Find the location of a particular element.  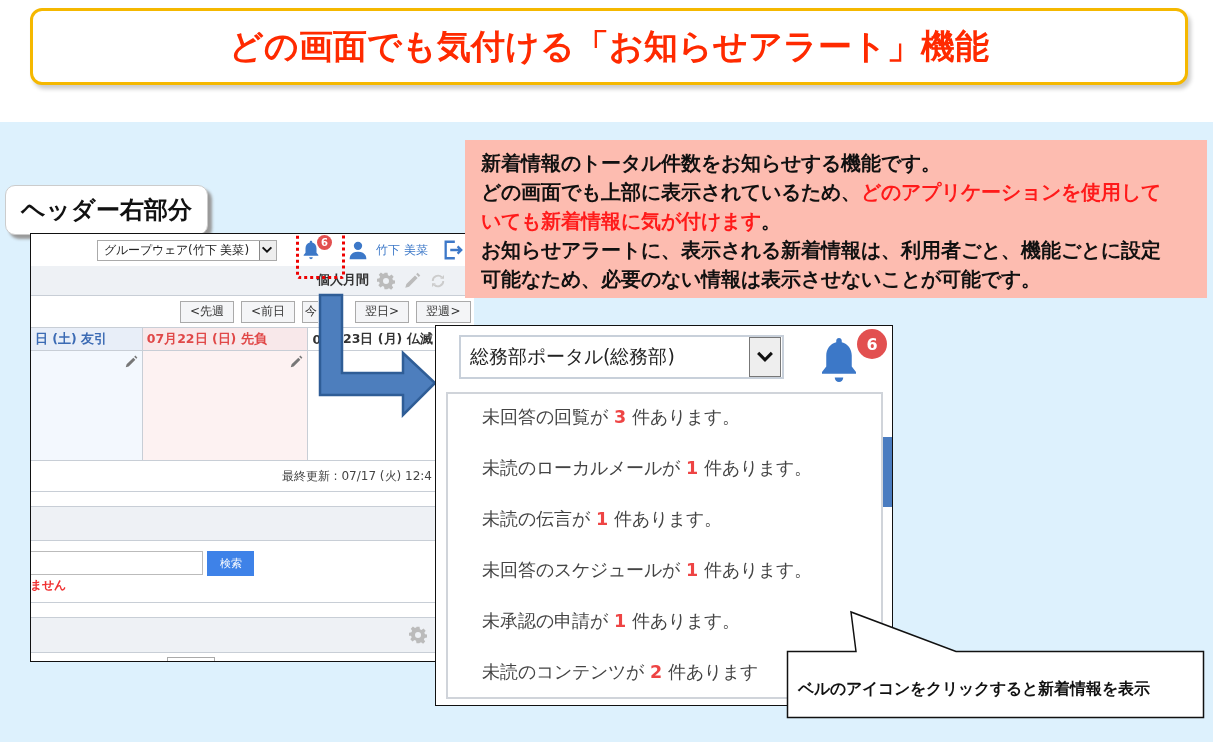

menu-bar is located at coordinates (887, 472).